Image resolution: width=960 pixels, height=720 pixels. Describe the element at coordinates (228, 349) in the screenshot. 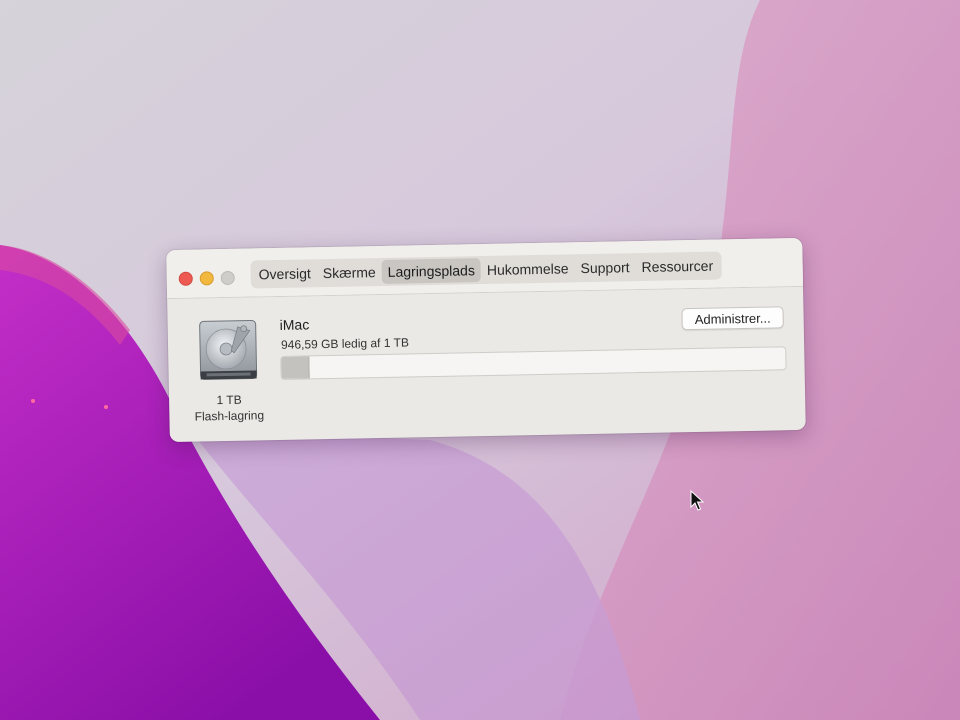

I see `hard-drive-icon` at that location.